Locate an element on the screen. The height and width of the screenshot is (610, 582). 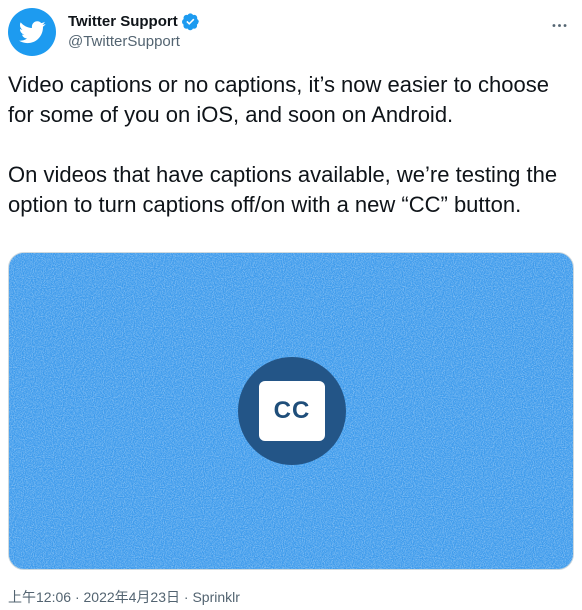
tweet-header: Twitter Support @TwitterSupport is located at coordinates (291, 32).